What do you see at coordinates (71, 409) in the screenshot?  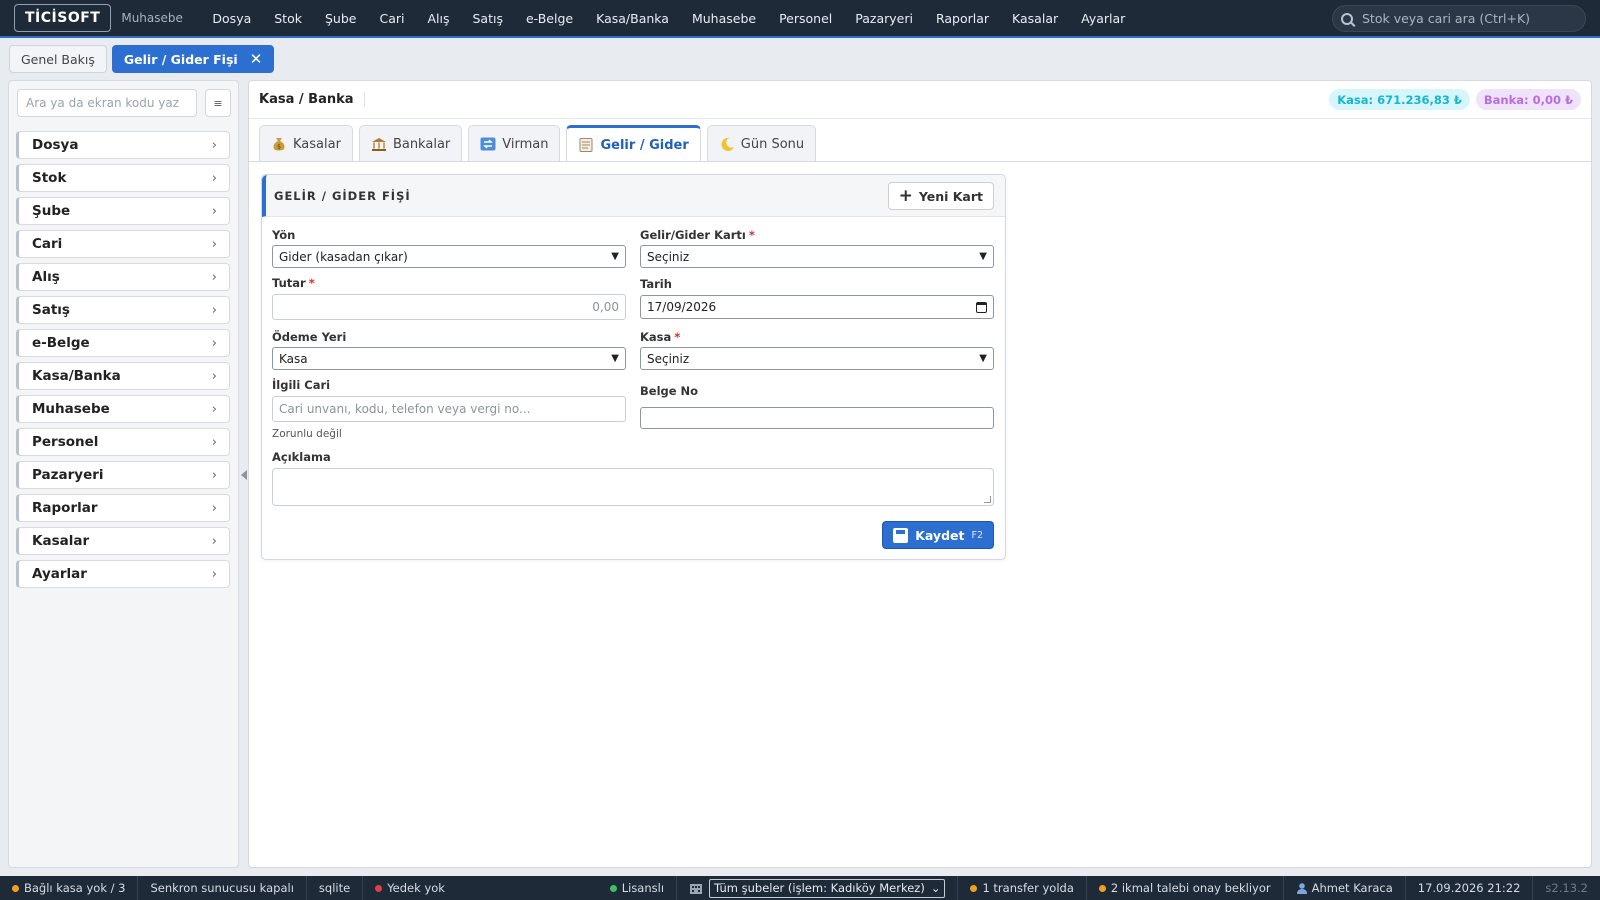 I see `sidebar-item-label: Muhasebe` at bounding box center [71, 409].